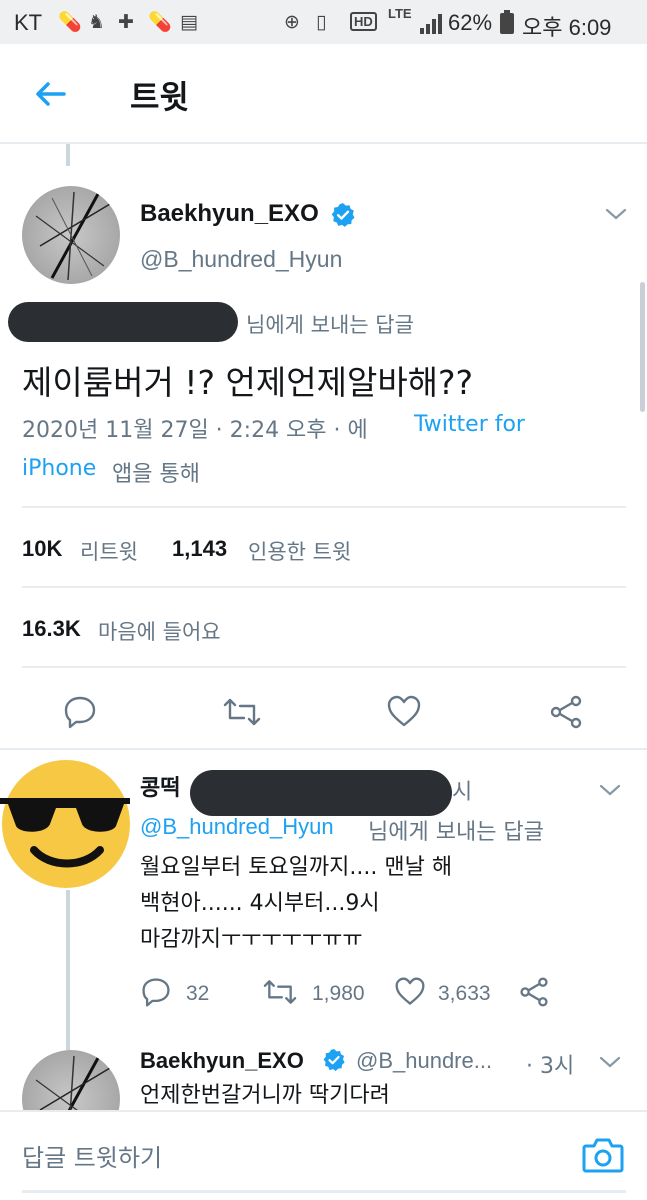 The height and width of the screenshot is (1200, 647). I want to click on add-circle-icon: ⊕, so click(292, 22).